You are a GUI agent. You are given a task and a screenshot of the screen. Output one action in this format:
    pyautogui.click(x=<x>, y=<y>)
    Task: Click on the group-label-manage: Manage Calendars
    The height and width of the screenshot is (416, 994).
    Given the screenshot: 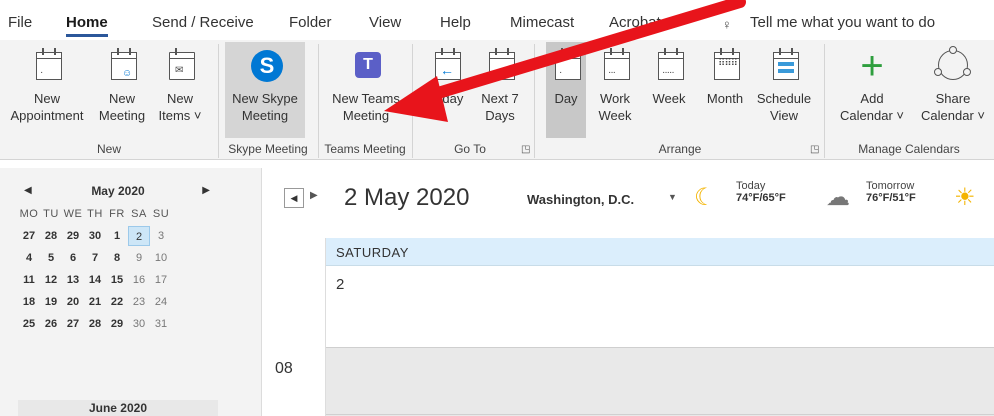 What is the action you would take?
    pyautogui.click(x=909, y=149)
    